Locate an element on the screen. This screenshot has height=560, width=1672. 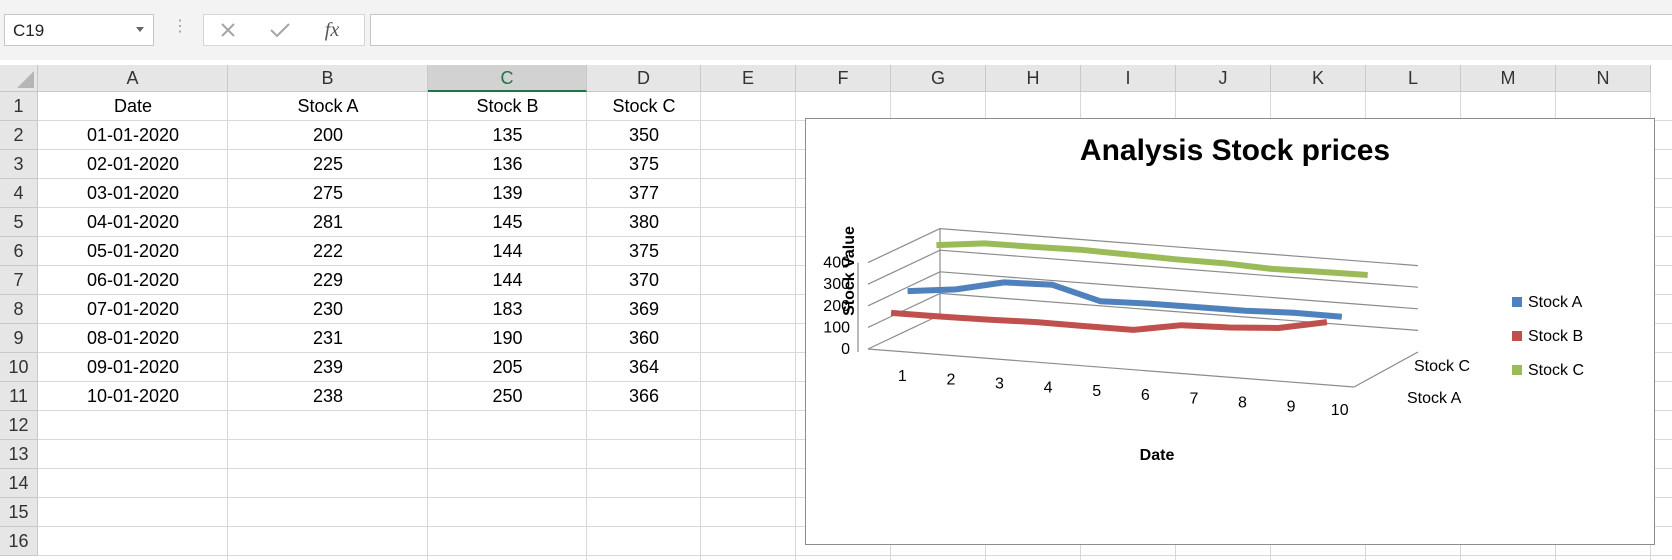
legend-item-stock-c: Stock C is located at coordinates (1556, 370).